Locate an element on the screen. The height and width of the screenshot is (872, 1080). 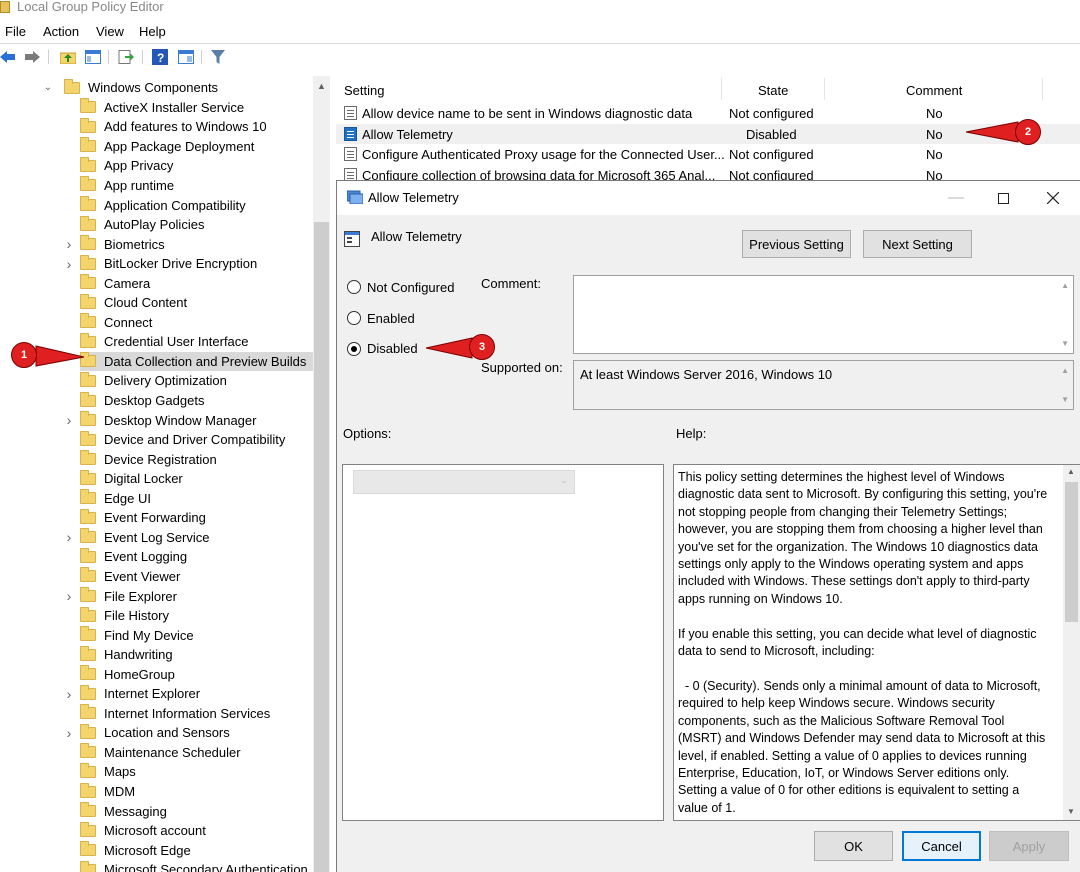
column-header-state: State is located at coordinates (773, 90).